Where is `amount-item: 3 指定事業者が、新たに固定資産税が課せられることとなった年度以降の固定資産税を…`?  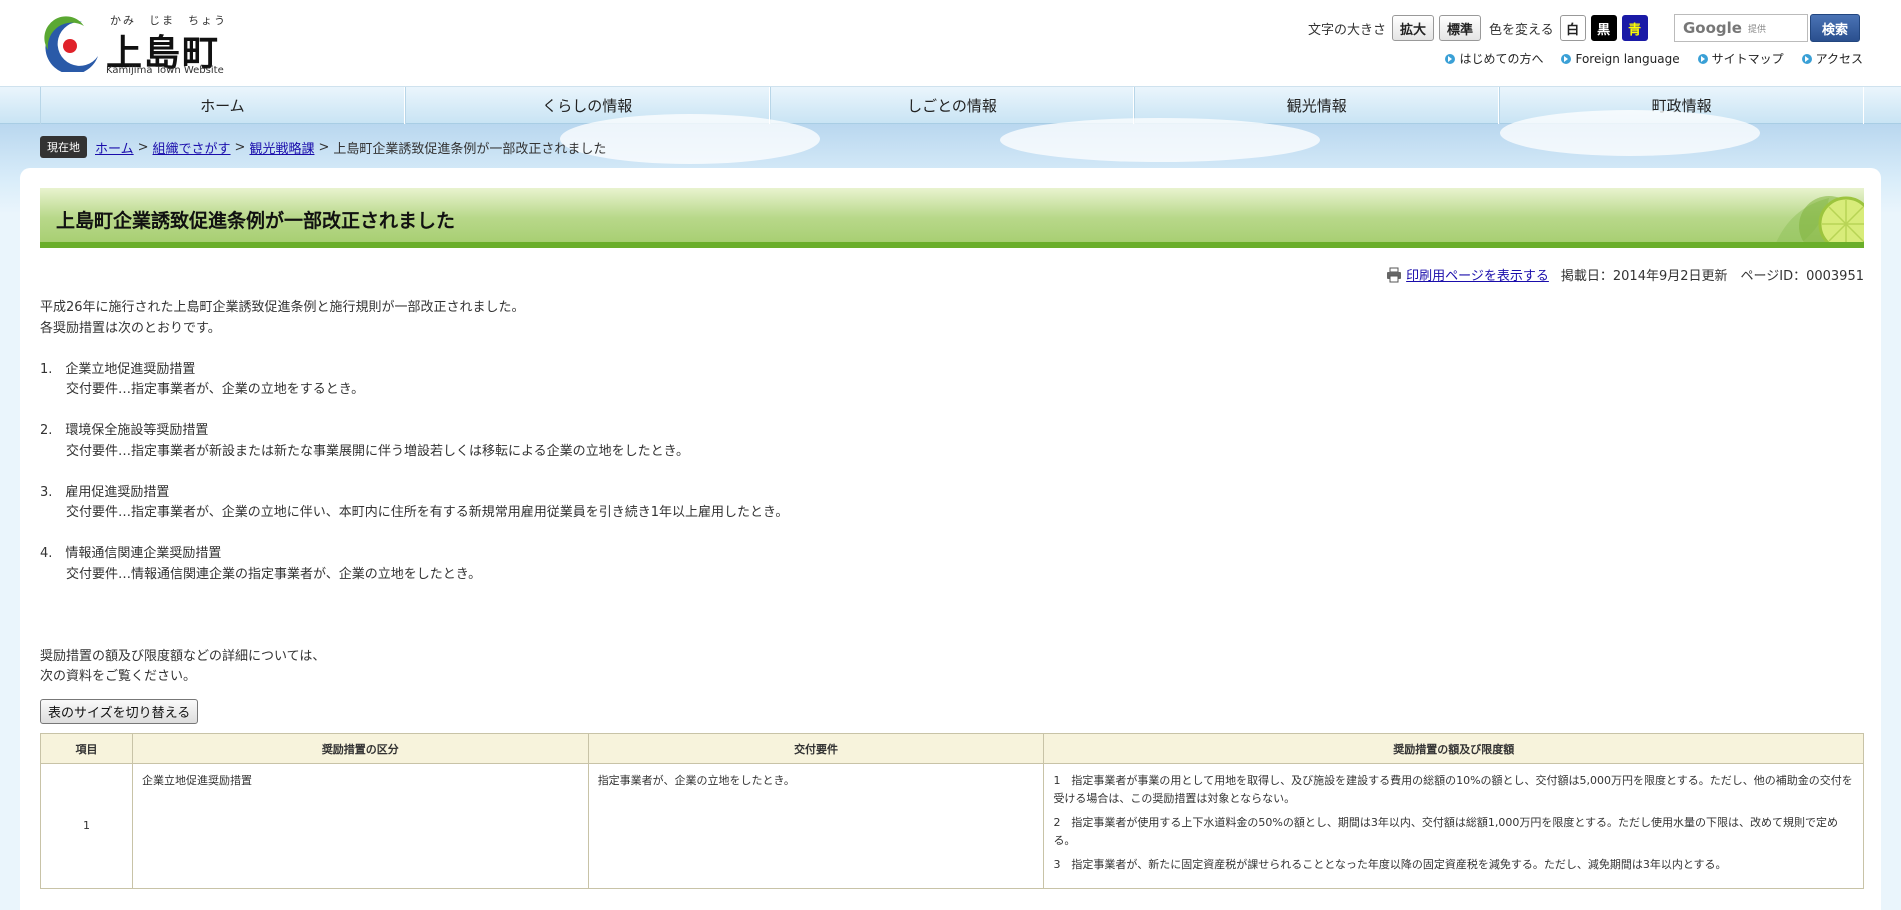 amount-item: 3 指定事業者が、新たに固定資産税が課せられることとなった年度以降の固定資産税を… is located at coordinates (1390, 864).